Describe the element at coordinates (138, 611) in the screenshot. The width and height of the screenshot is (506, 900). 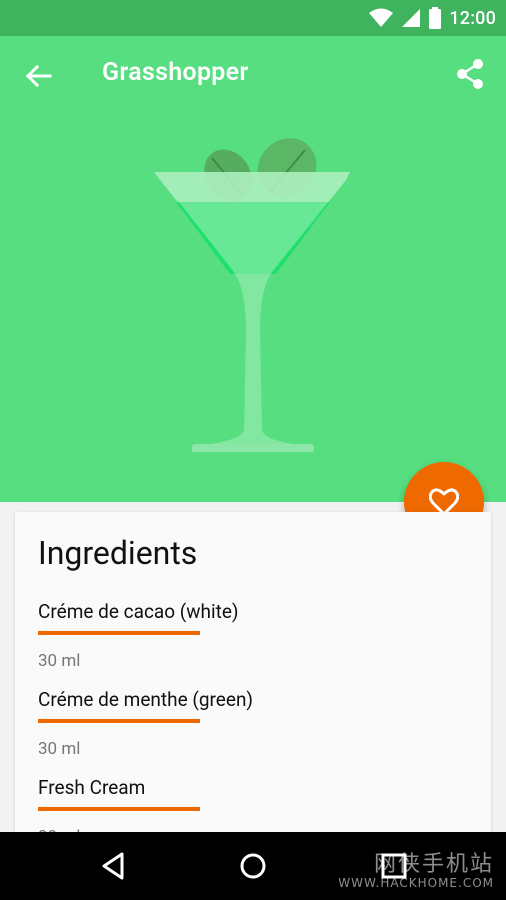
I see `ingredient-name: Créme de cacao (white)` at that location.